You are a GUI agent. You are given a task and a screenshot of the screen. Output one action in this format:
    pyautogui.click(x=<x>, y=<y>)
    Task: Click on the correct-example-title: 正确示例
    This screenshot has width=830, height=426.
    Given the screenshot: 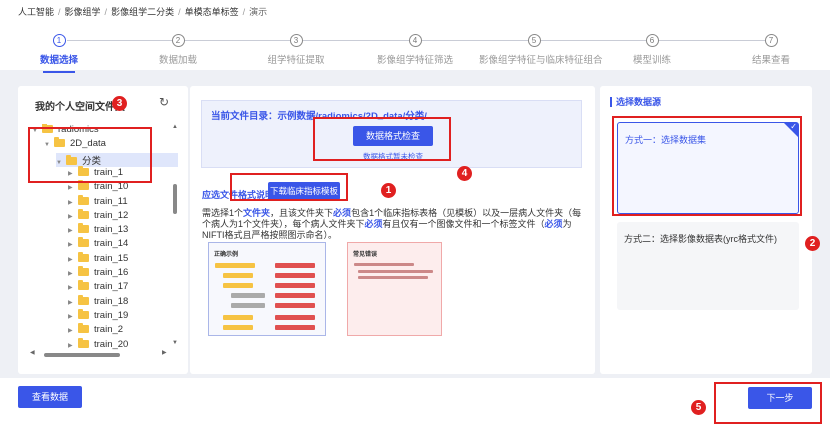 What is the action you would take?
    pyautogui.click(x=226, y=255)
    